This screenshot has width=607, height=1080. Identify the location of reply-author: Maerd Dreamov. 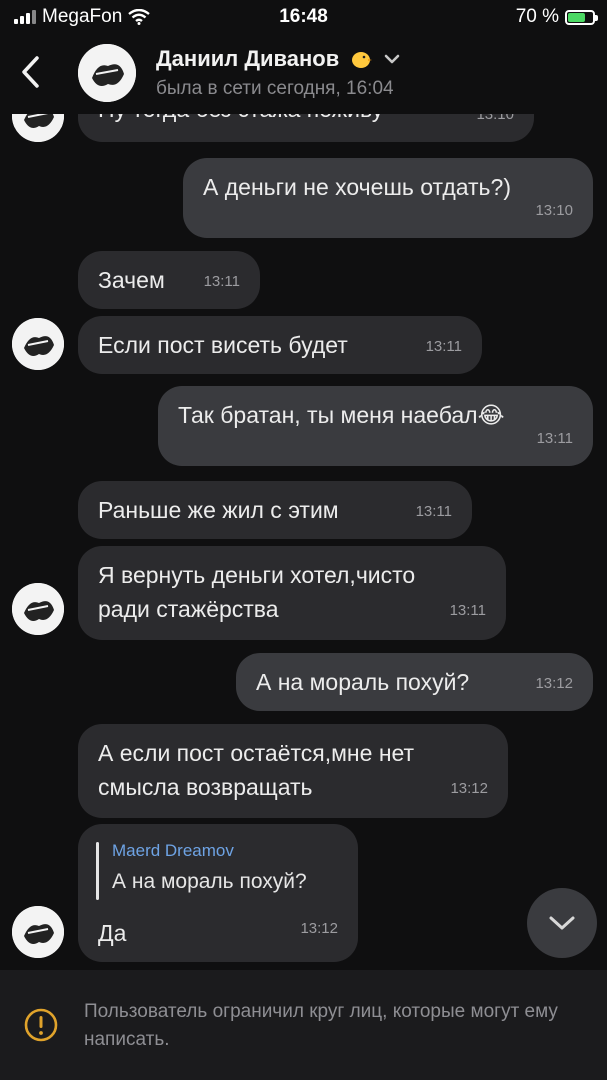
(173, 851).